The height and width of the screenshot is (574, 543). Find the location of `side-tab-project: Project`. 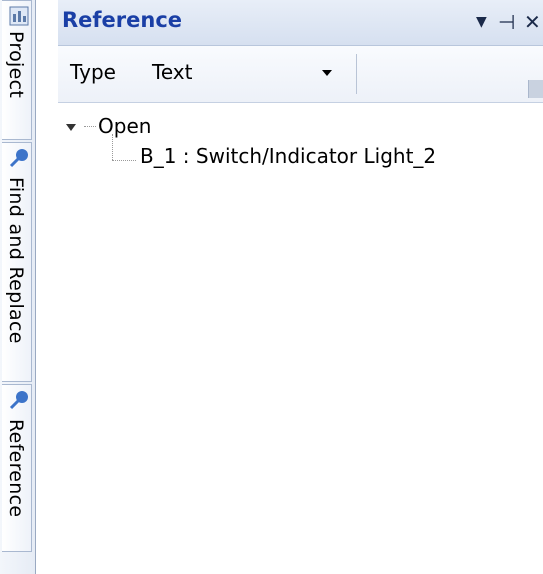

side-tab-project: Project is located at coordinates (17, 70).